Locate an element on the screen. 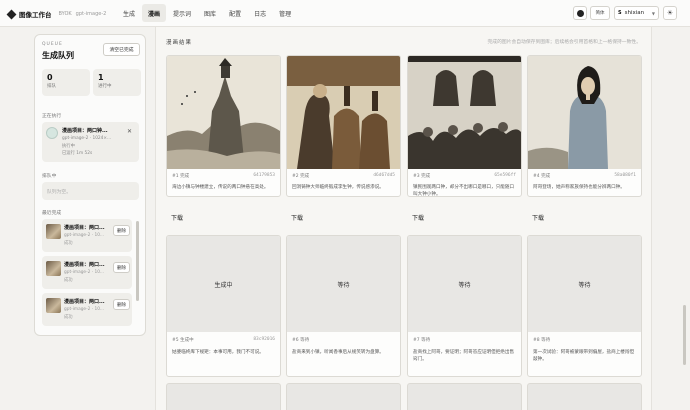 Image resolution: width=690 pixels, height=410 pixels. spinner-icon is located at coordinates (52, 133).